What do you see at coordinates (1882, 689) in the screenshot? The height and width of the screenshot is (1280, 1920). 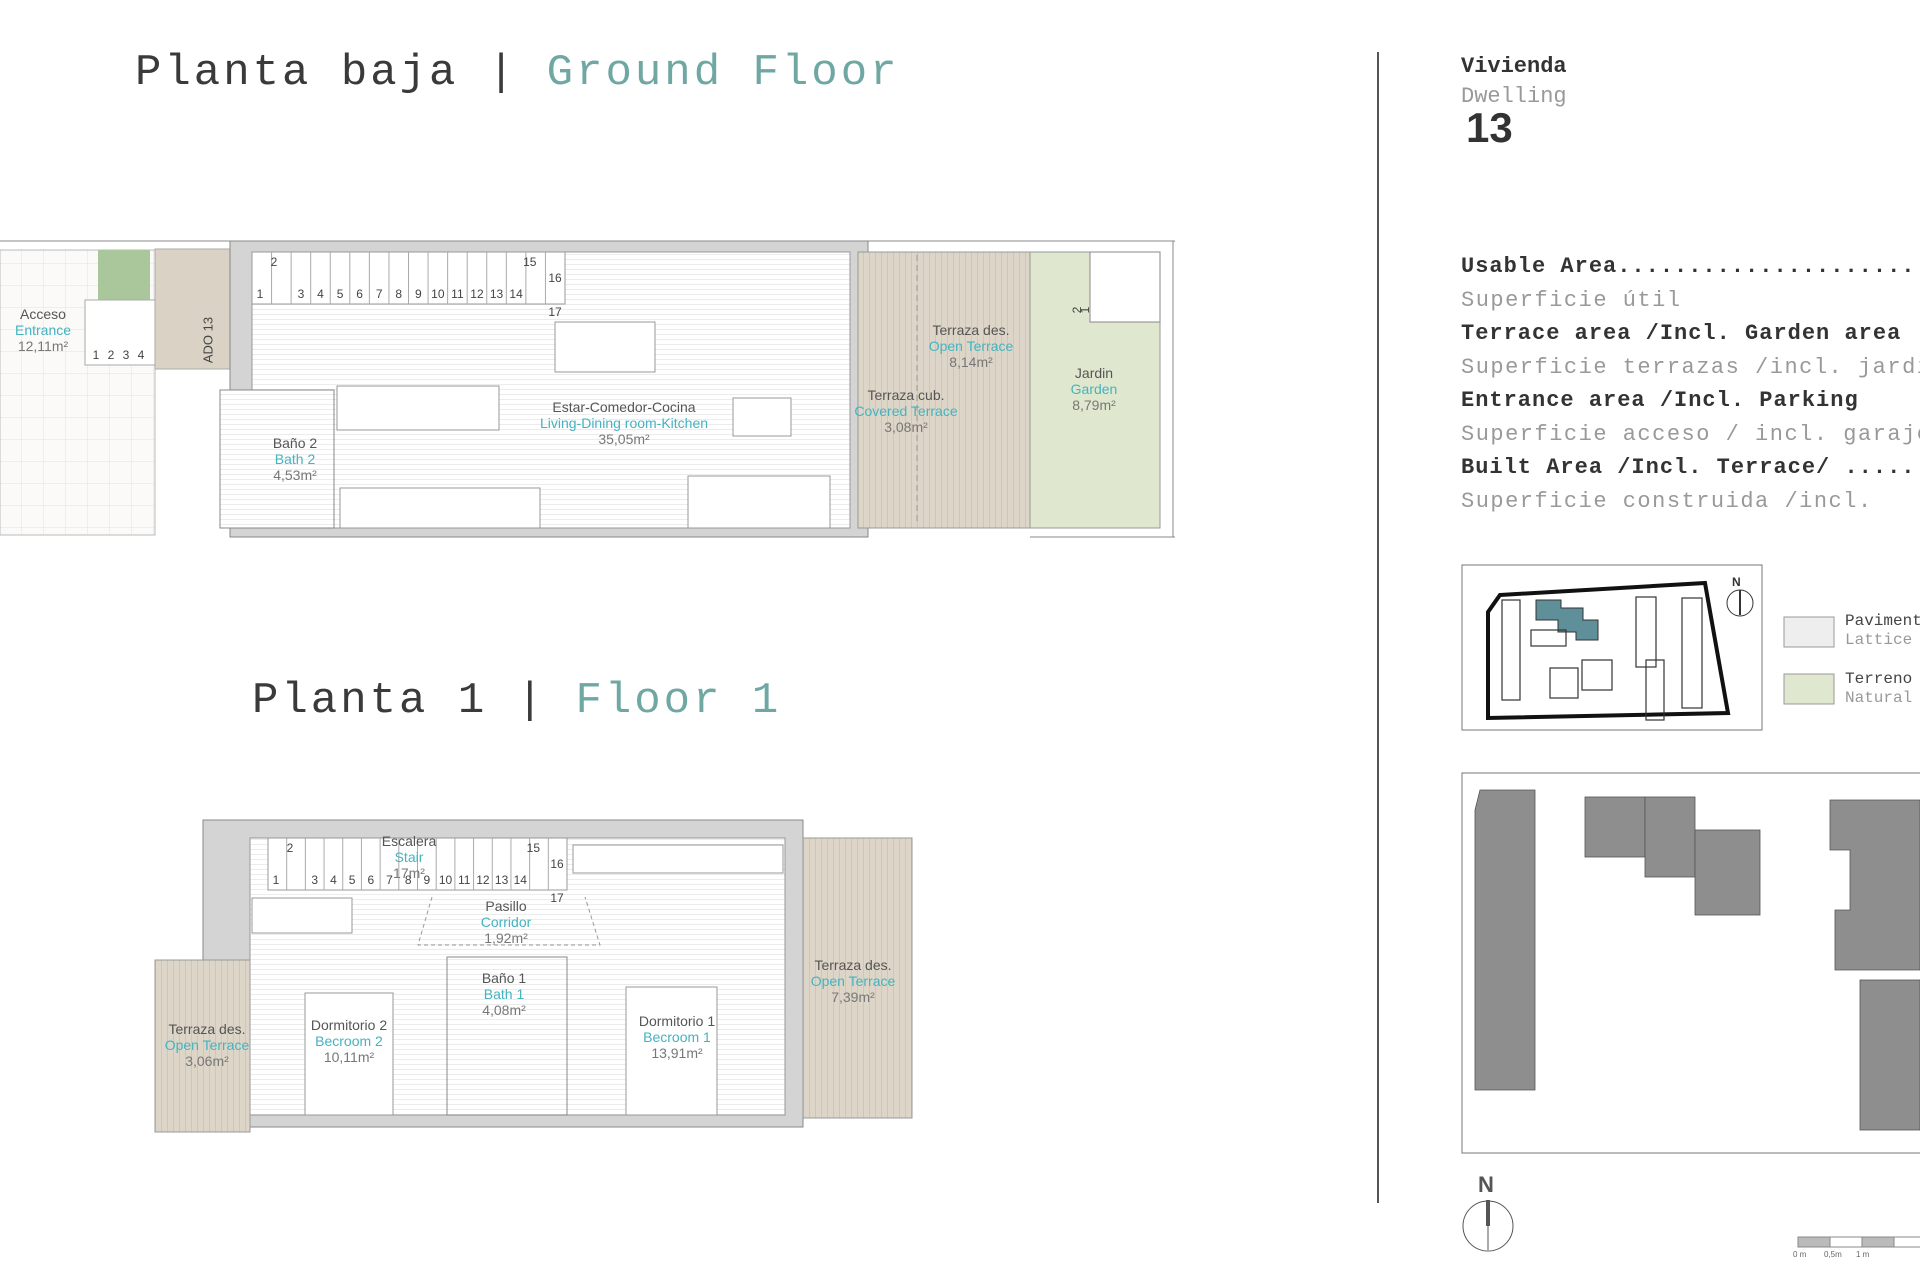 I see `legend-natural: Terreno Natural` at bounding box center [1882, 689].